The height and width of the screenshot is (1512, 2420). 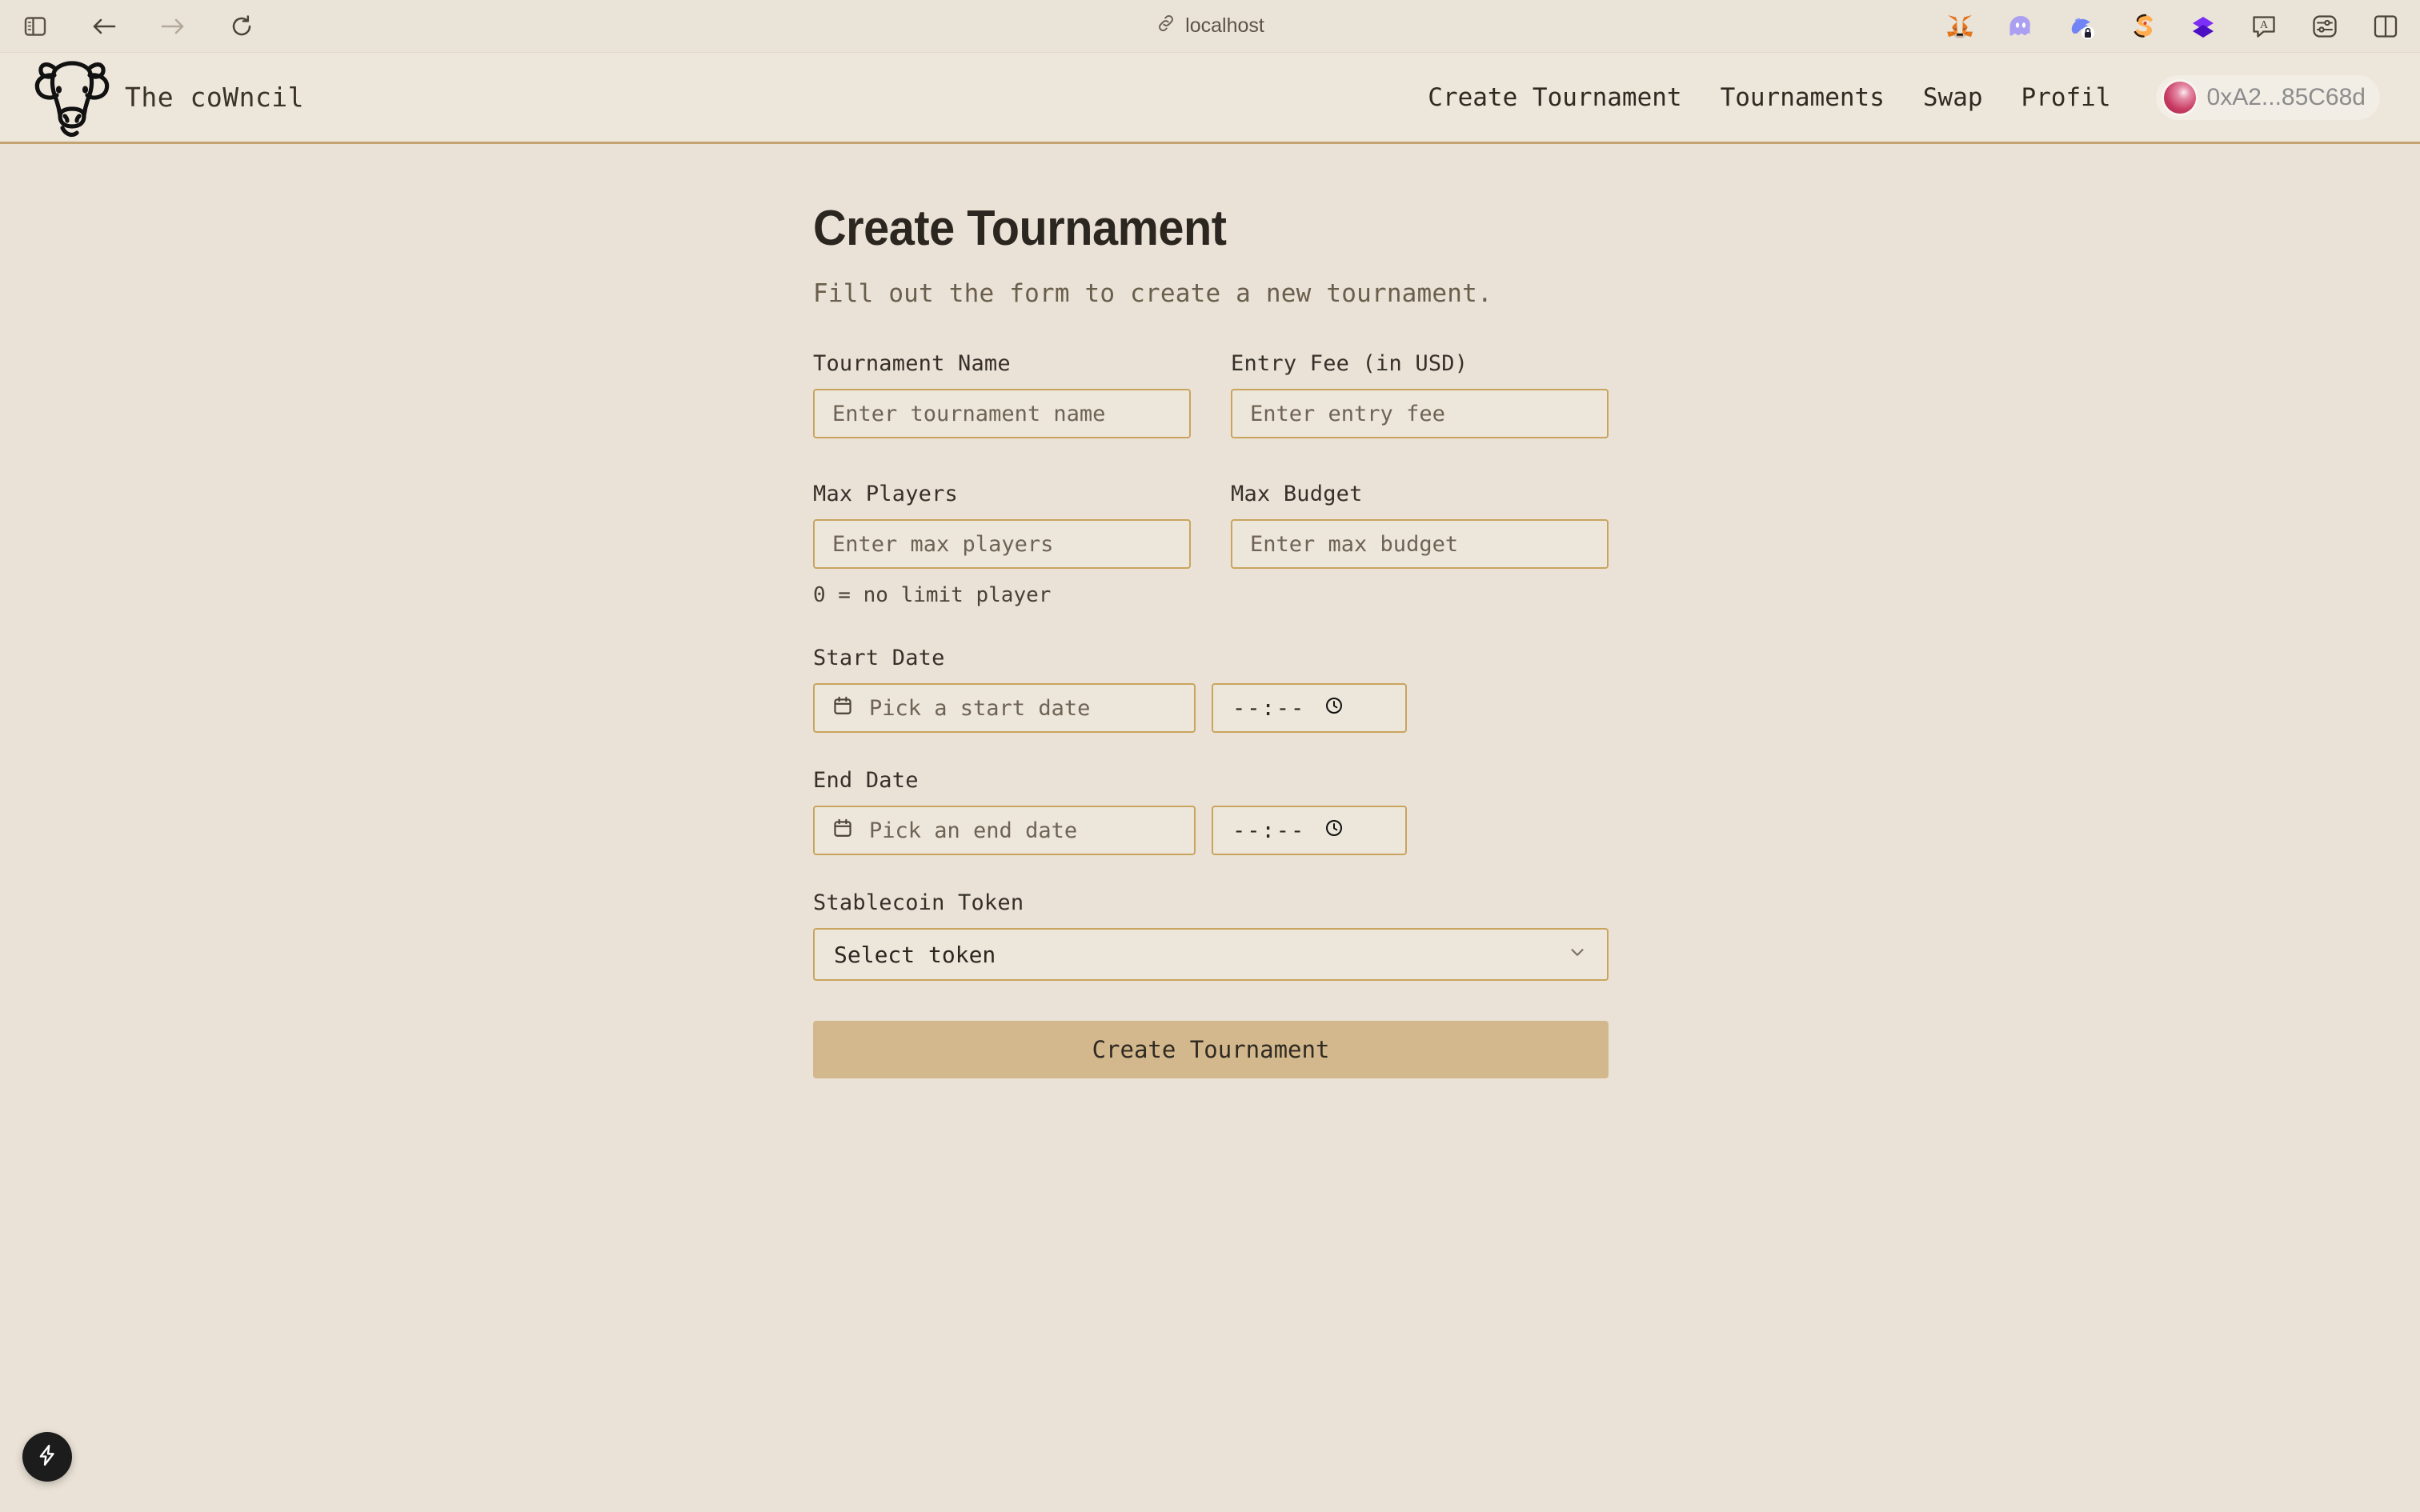 I want to click on max-players-input, so click(x=1002, y=544).